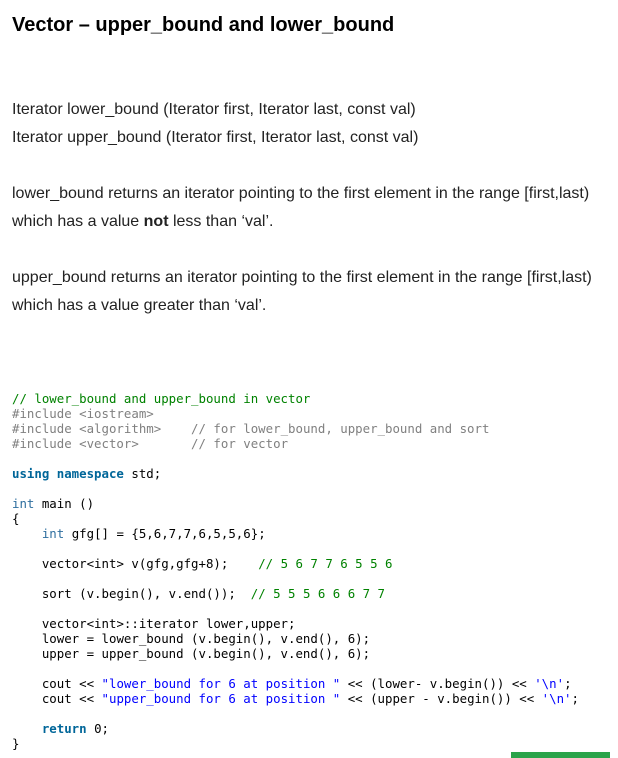  What do you see at coordinates (168, 623) in the screenshot?
I see `code-iterator-decl: vector<int>::iterator lower,upper;` at bounding box center [168, 623].